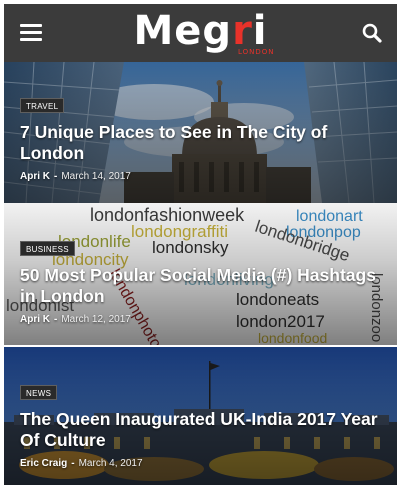  What do you see at coordinates (96, 319) in the screenshot?
I see `article-date: March 12, 2017` at bounding box center [96, 319].